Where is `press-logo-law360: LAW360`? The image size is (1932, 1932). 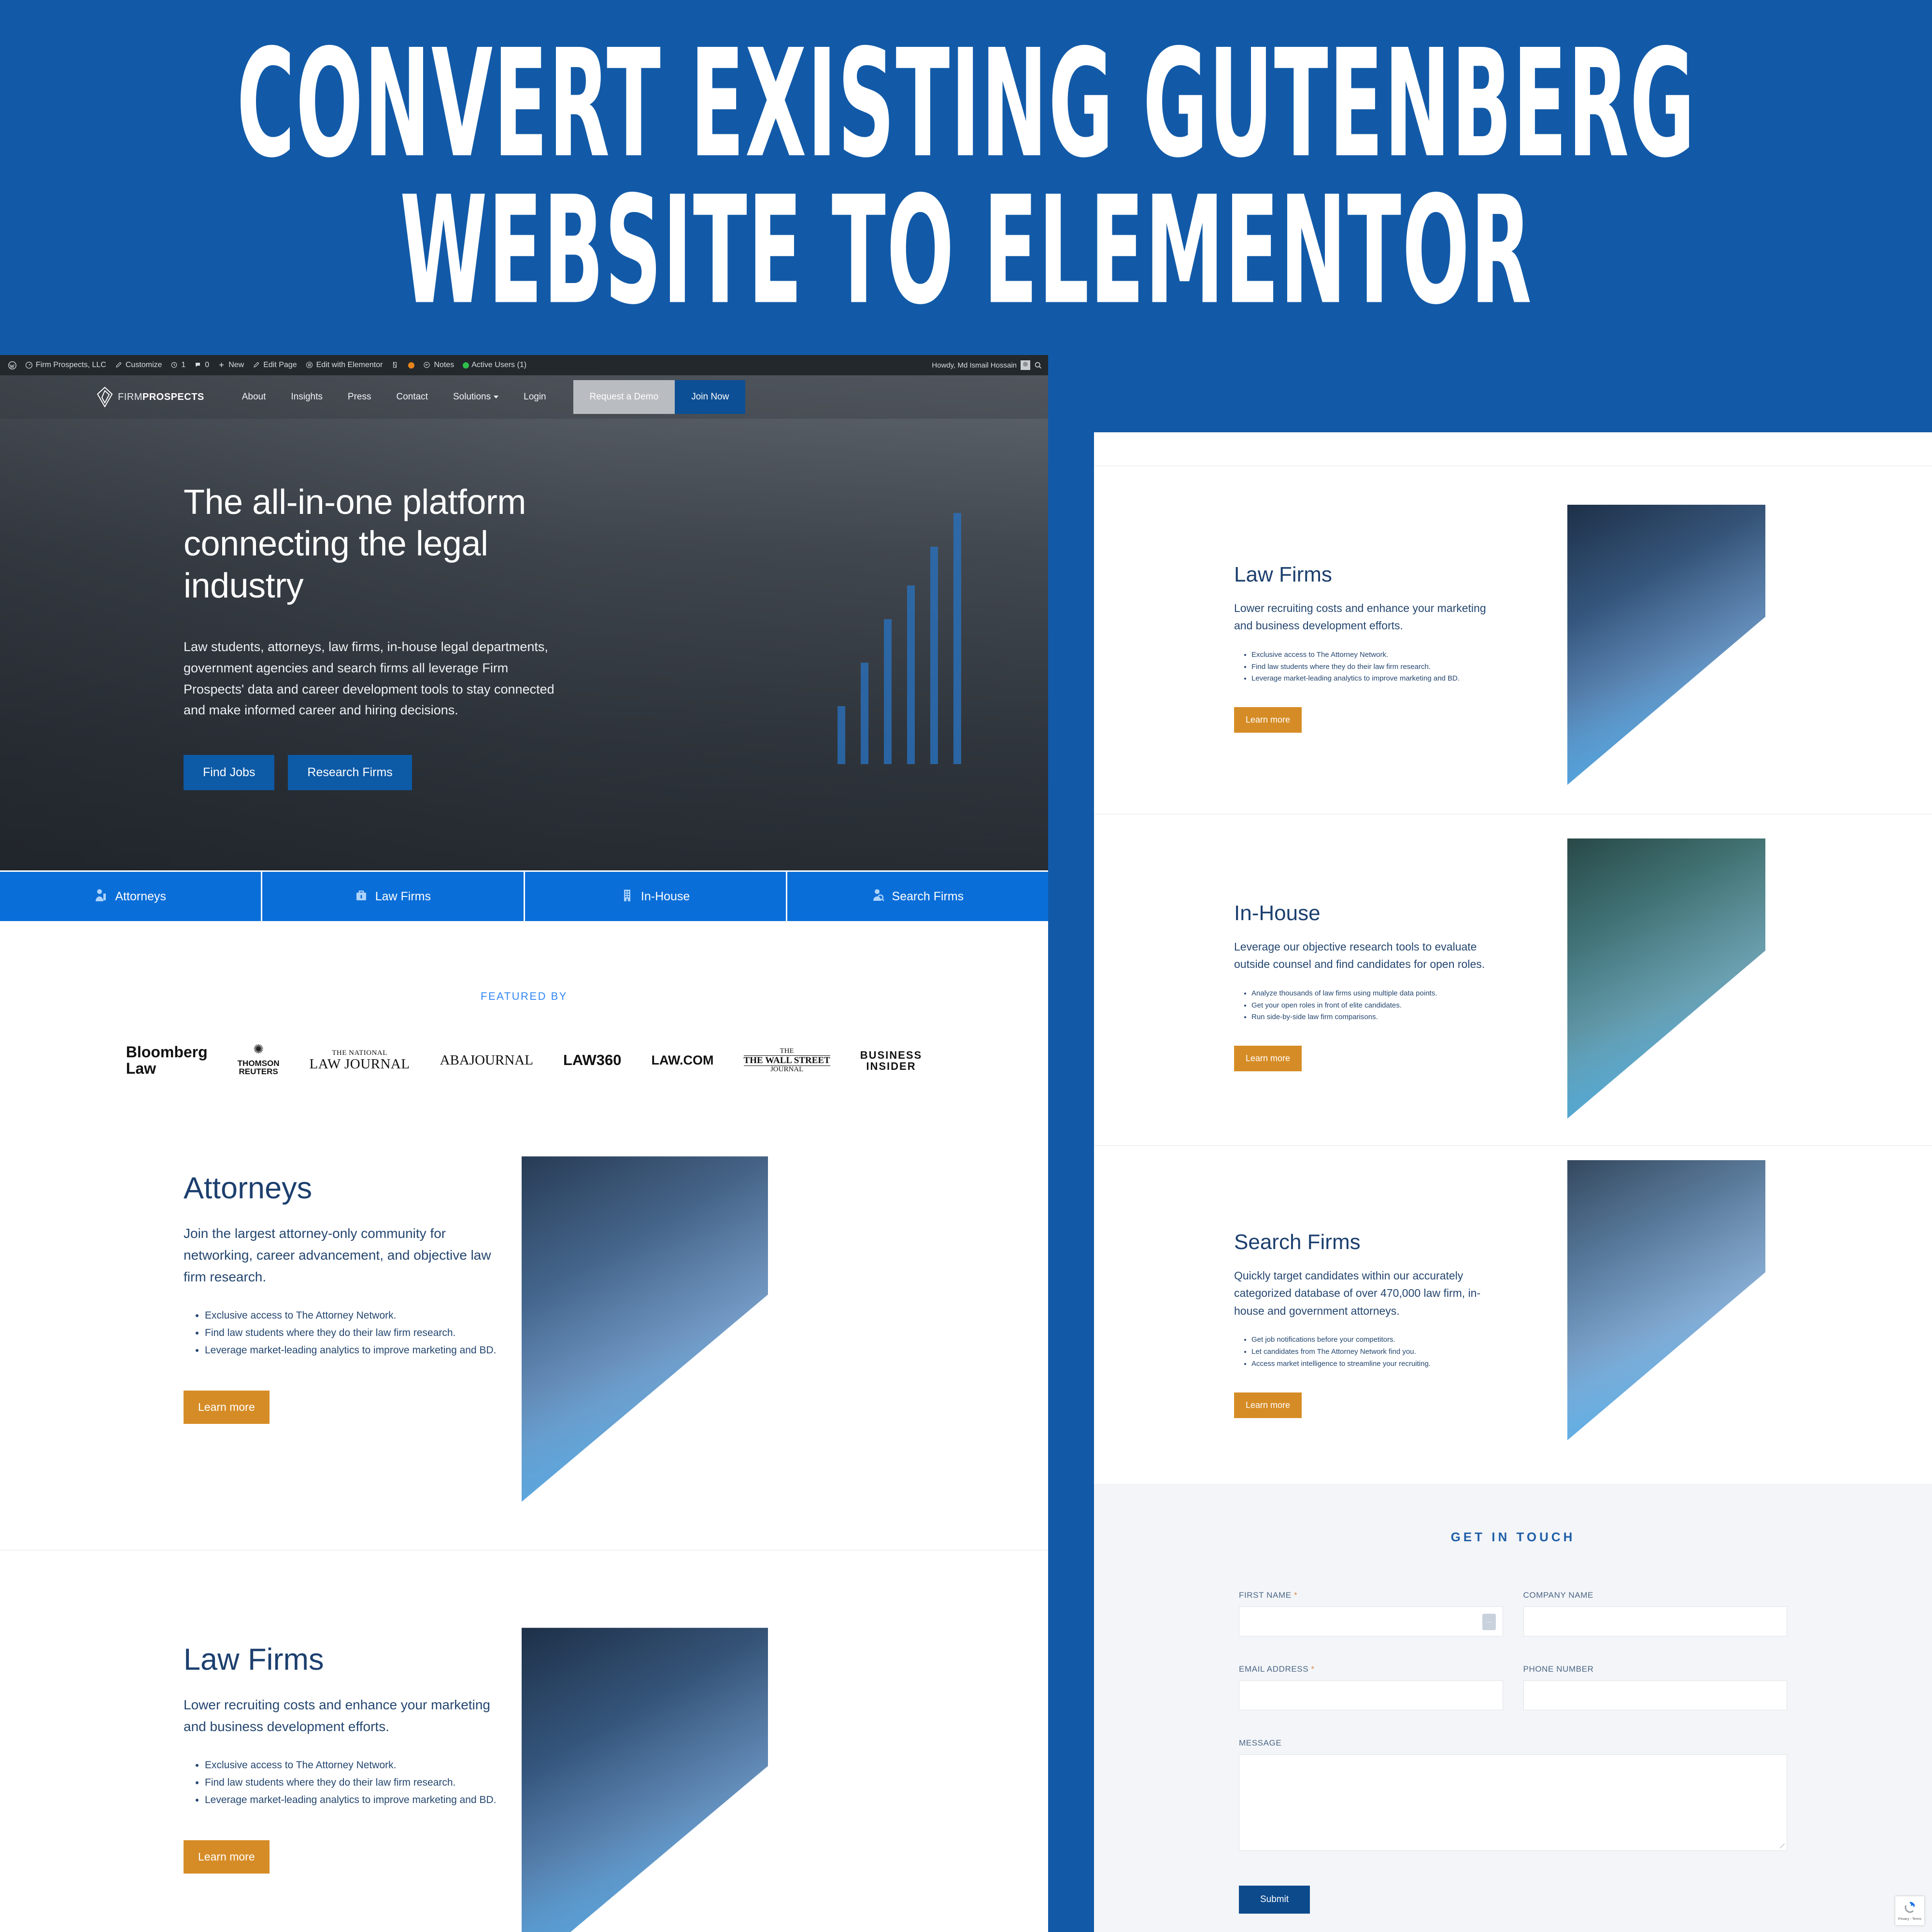 press-logo-law360: LAW360 is located at coordinates (592, 1060).